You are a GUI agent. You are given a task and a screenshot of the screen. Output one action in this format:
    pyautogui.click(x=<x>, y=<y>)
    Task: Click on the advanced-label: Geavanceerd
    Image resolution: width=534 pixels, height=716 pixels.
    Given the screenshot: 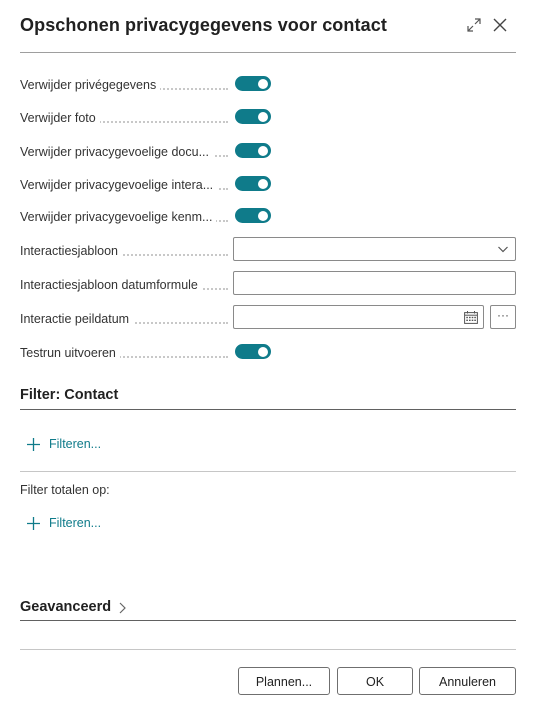 What is the action you would take?
    pyautogui.click(x=66, y=607)
    